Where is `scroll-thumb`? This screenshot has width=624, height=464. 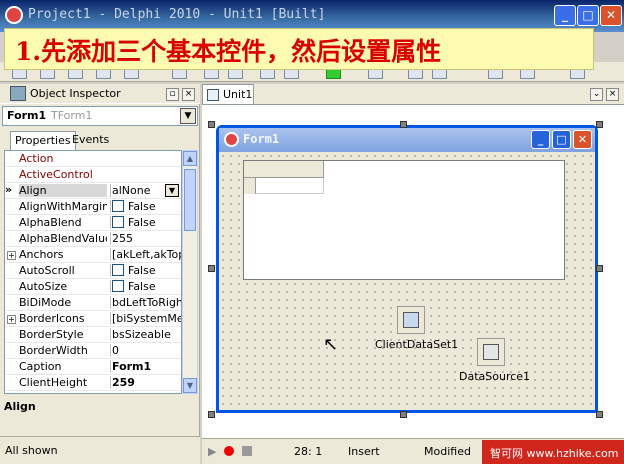
scroll-thumb is located at coordinates (190, 200).